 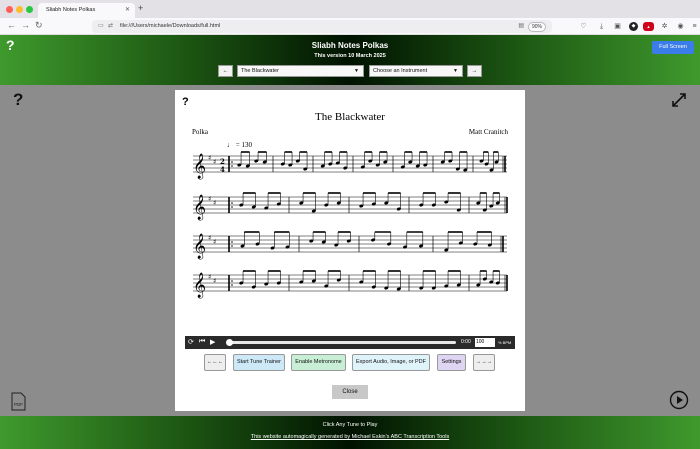 I want to click on browser-tab-bar: Sliabh Notes Polkas ✕ +, so click(x=350, y=9).